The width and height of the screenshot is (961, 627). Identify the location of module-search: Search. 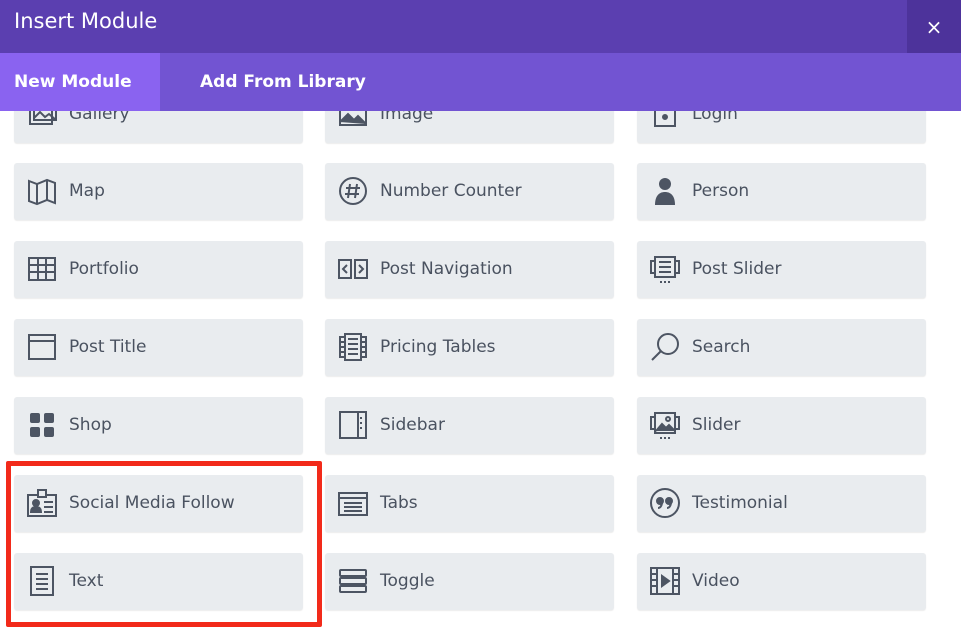
(781, 347).